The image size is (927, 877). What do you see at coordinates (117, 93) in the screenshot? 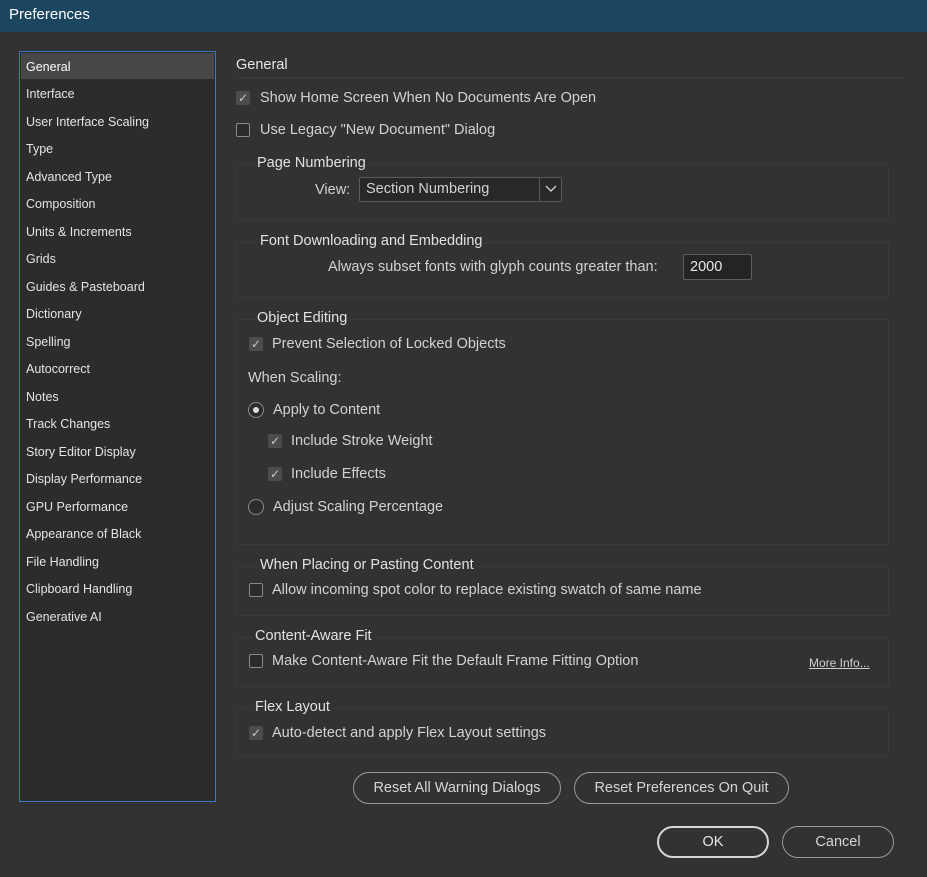
I see `sidebar-item-interface: Interface` at bounding box center [117, 93].